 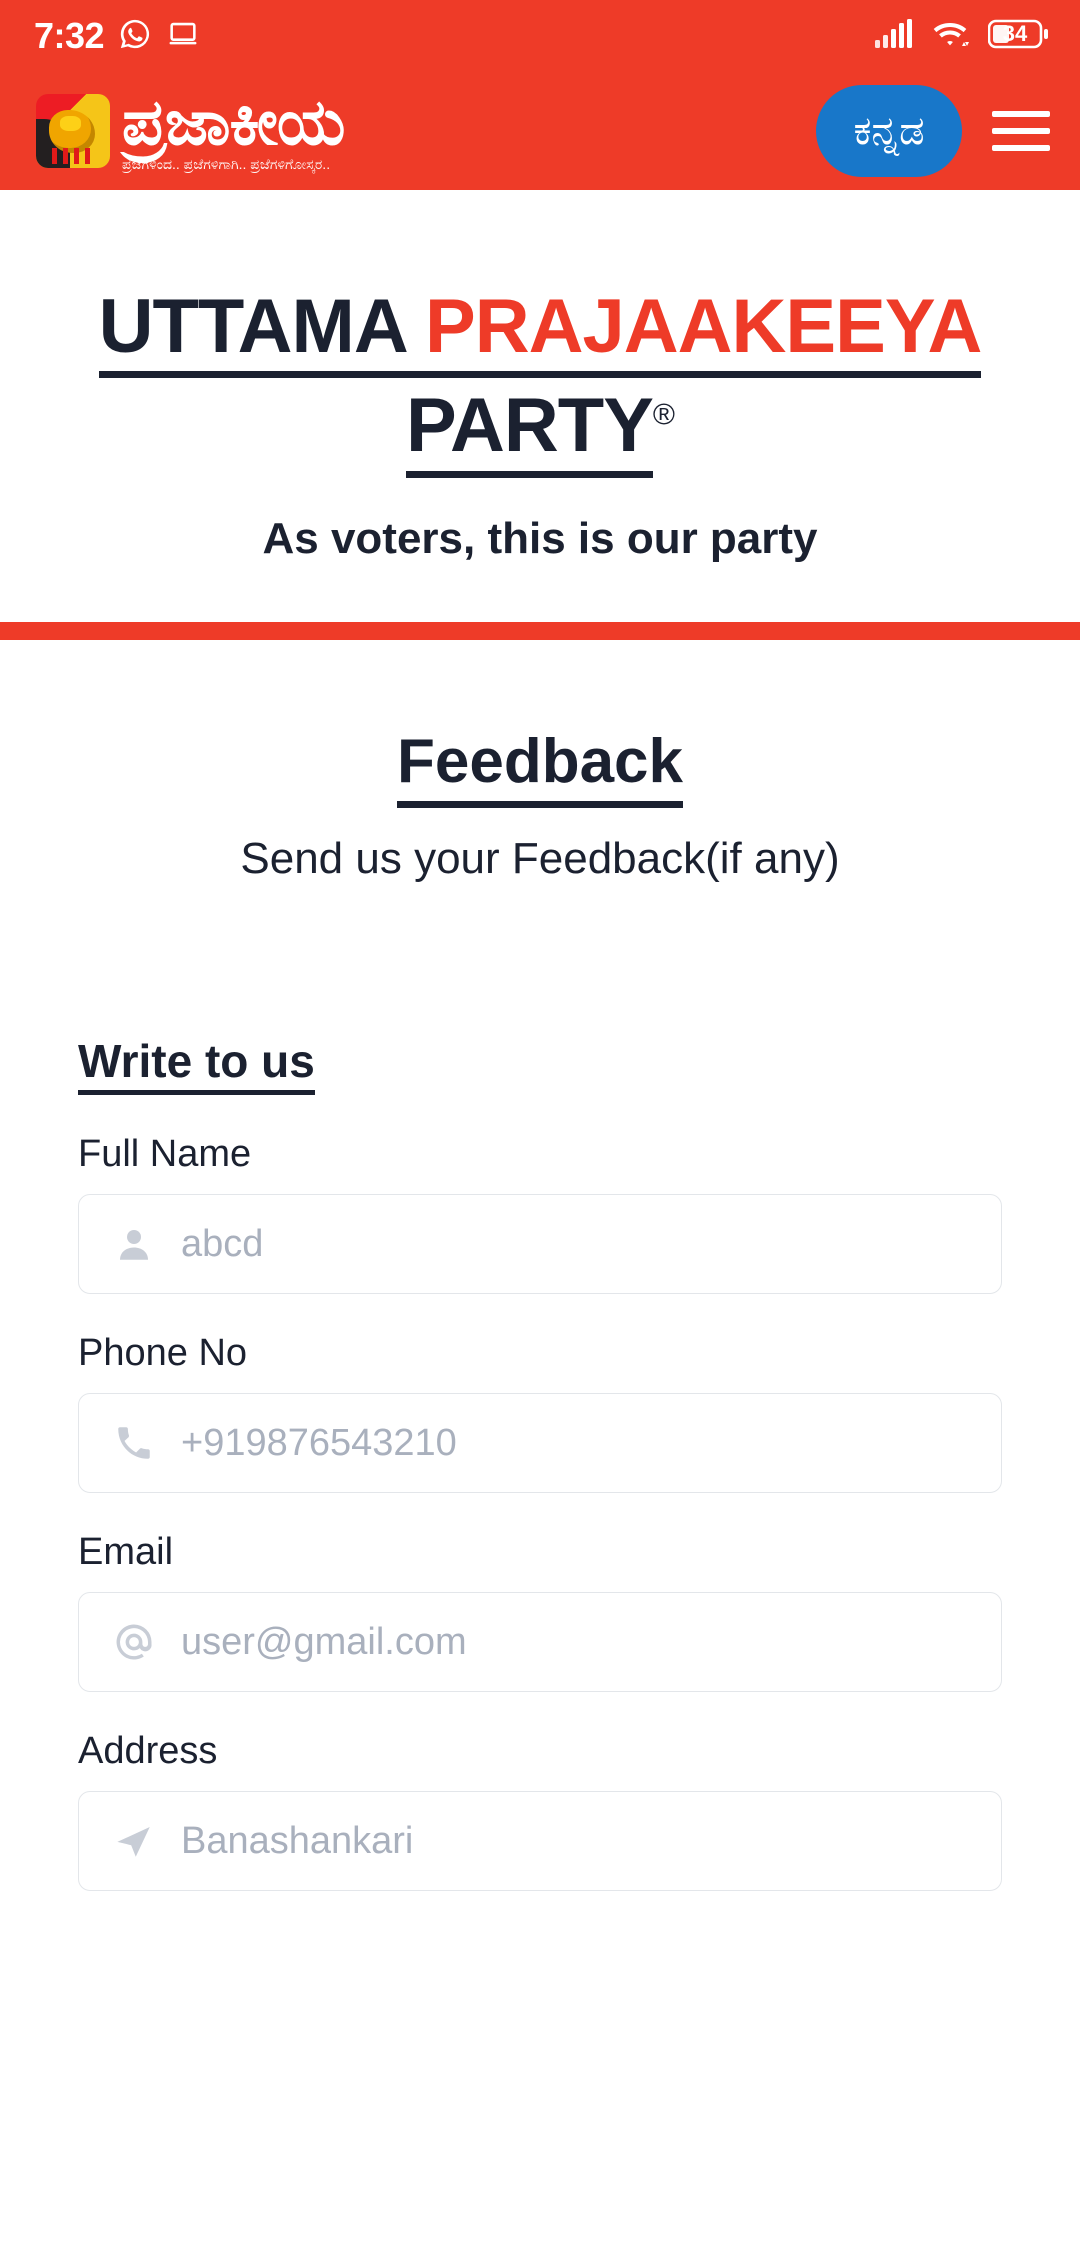 I want to click on address-input: Banashankari, so click(x=540, y=1841).